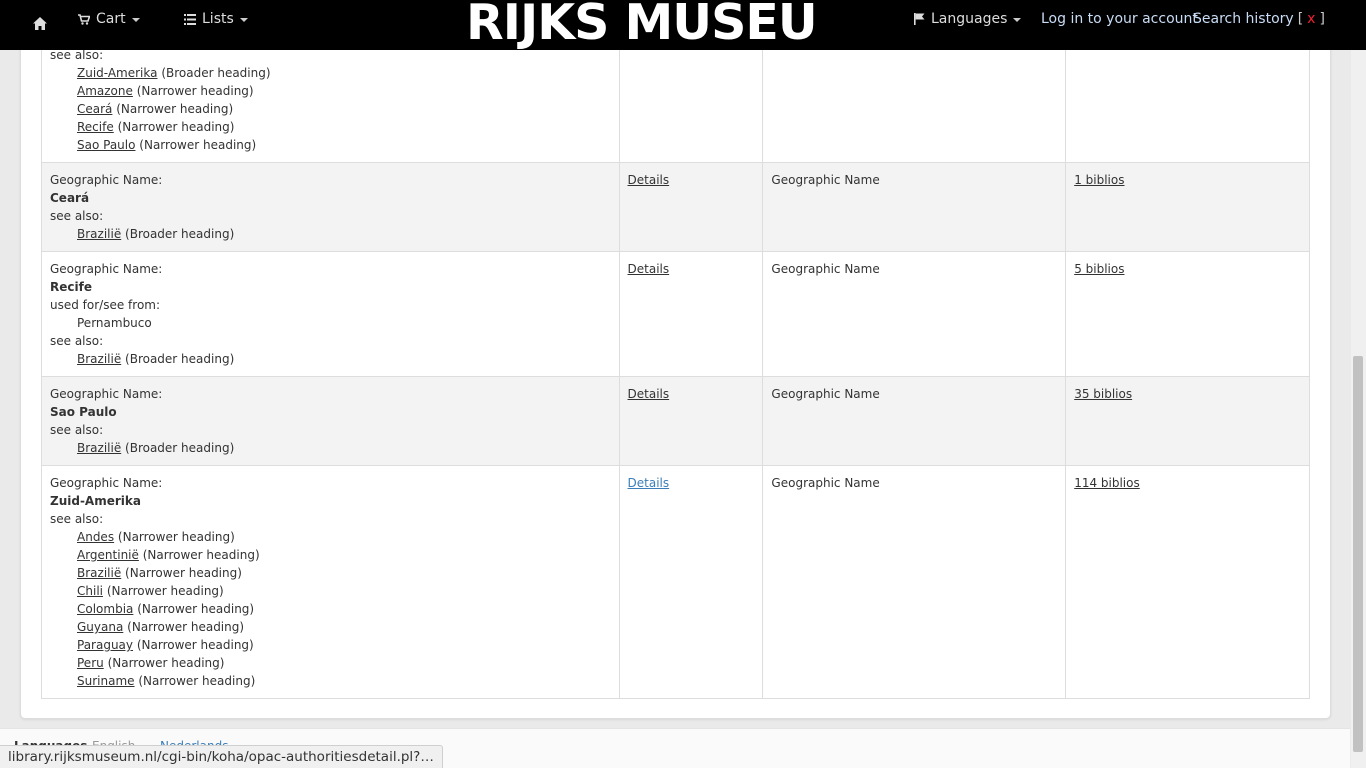  I want to click on home-icon, so click(40, 23).